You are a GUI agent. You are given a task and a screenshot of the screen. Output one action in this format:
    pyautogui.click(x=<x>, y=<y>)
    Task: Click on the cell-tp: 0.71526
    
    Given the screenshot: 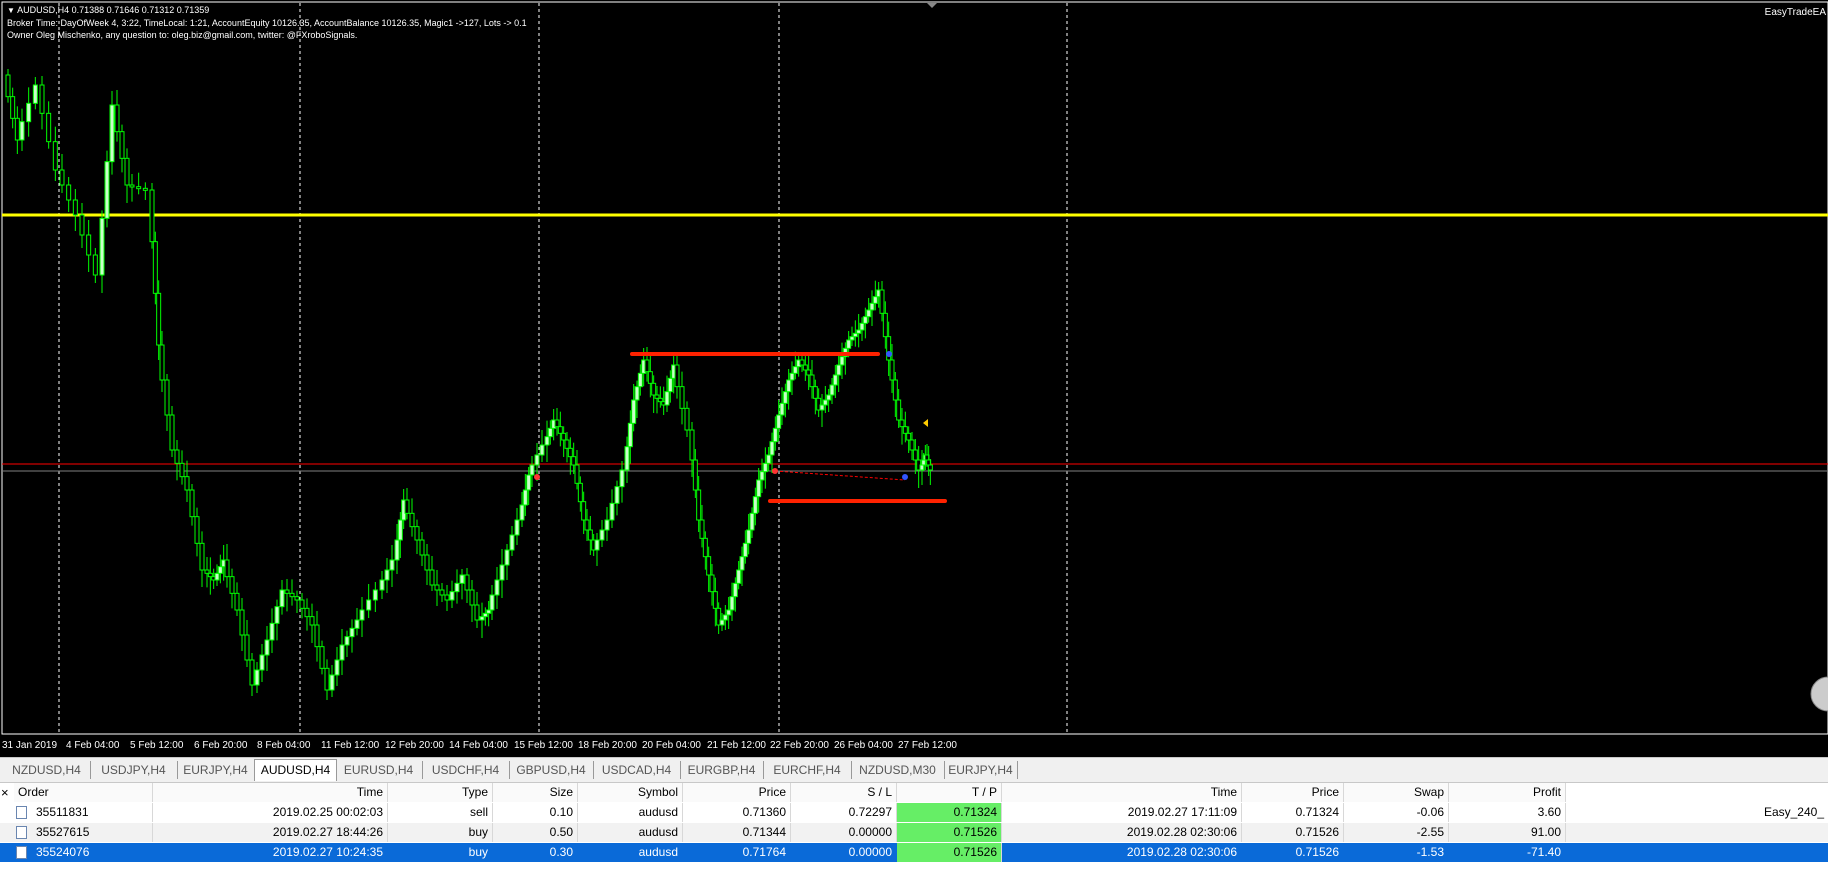 What is the action you would take?
    pyautogui.click(x=949, y=832)
    